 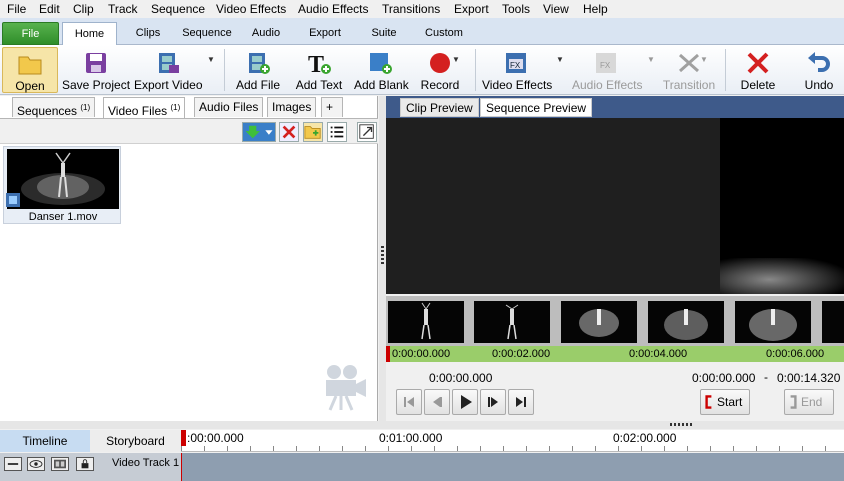 What do you see at coordinates (689, 85) in the screenshot?
I see `transition-label: Transition` at bounding box center [689, 85].